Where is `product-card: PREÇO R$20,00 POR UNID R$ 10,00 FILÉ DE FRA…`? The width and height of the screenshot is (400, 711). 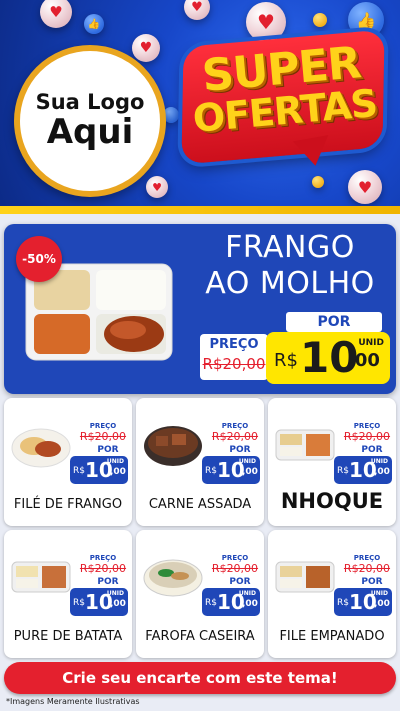 product-card: PREÇO R$20,00 POR UNID R$ 10,00 FILÉ DE FRA… is located at coordinates (68, 462).